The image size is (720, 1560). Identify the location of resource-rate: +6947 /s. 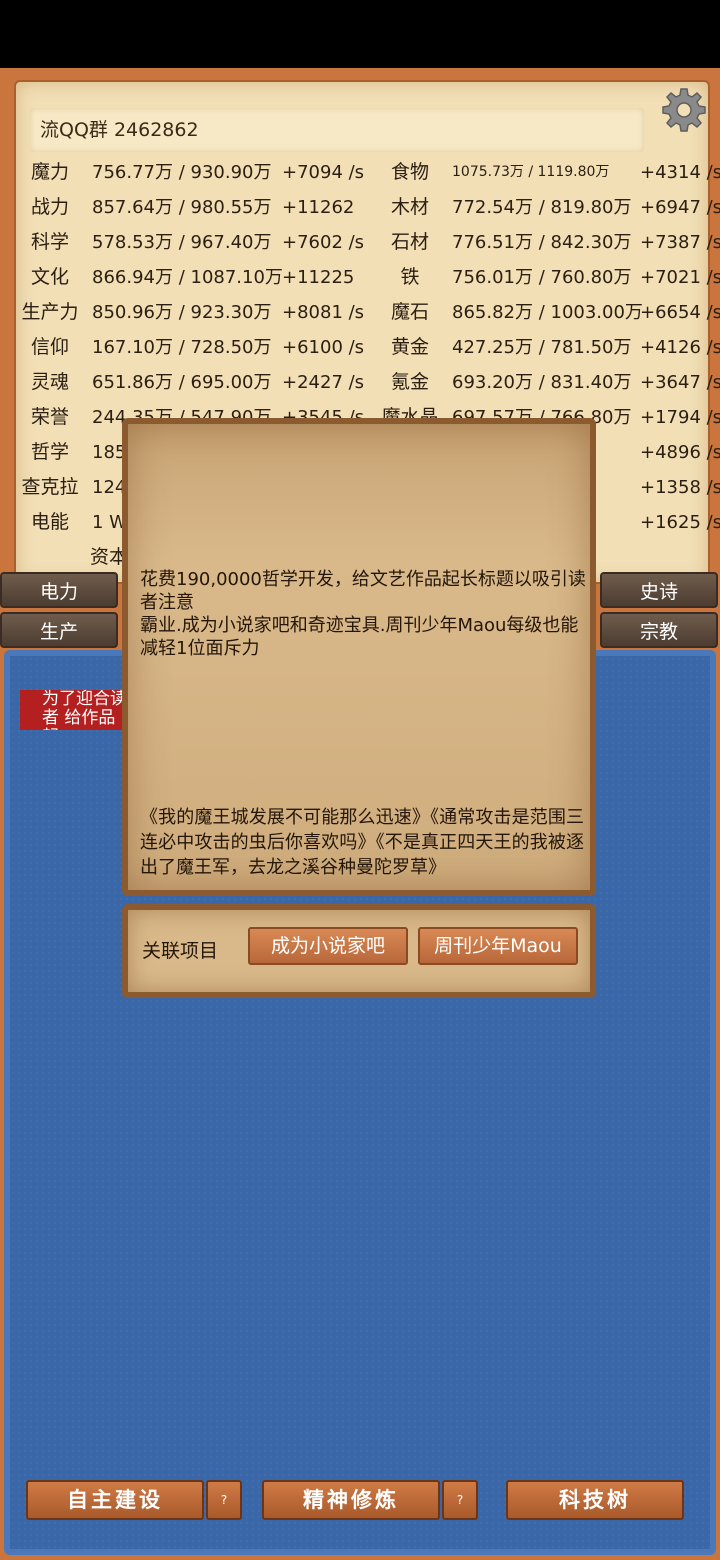
(680, 207).